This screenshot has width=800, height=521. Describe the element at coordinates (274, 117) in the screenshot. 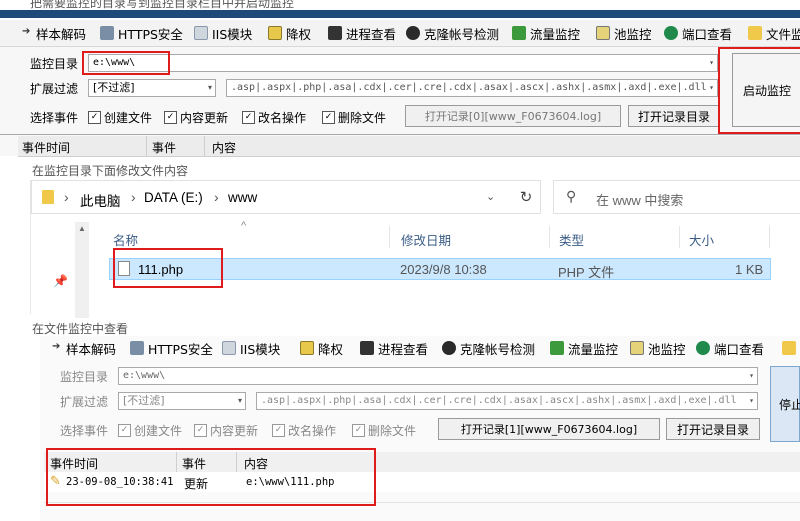

I see `chk-rename: ✓ 改名操作` at that location.